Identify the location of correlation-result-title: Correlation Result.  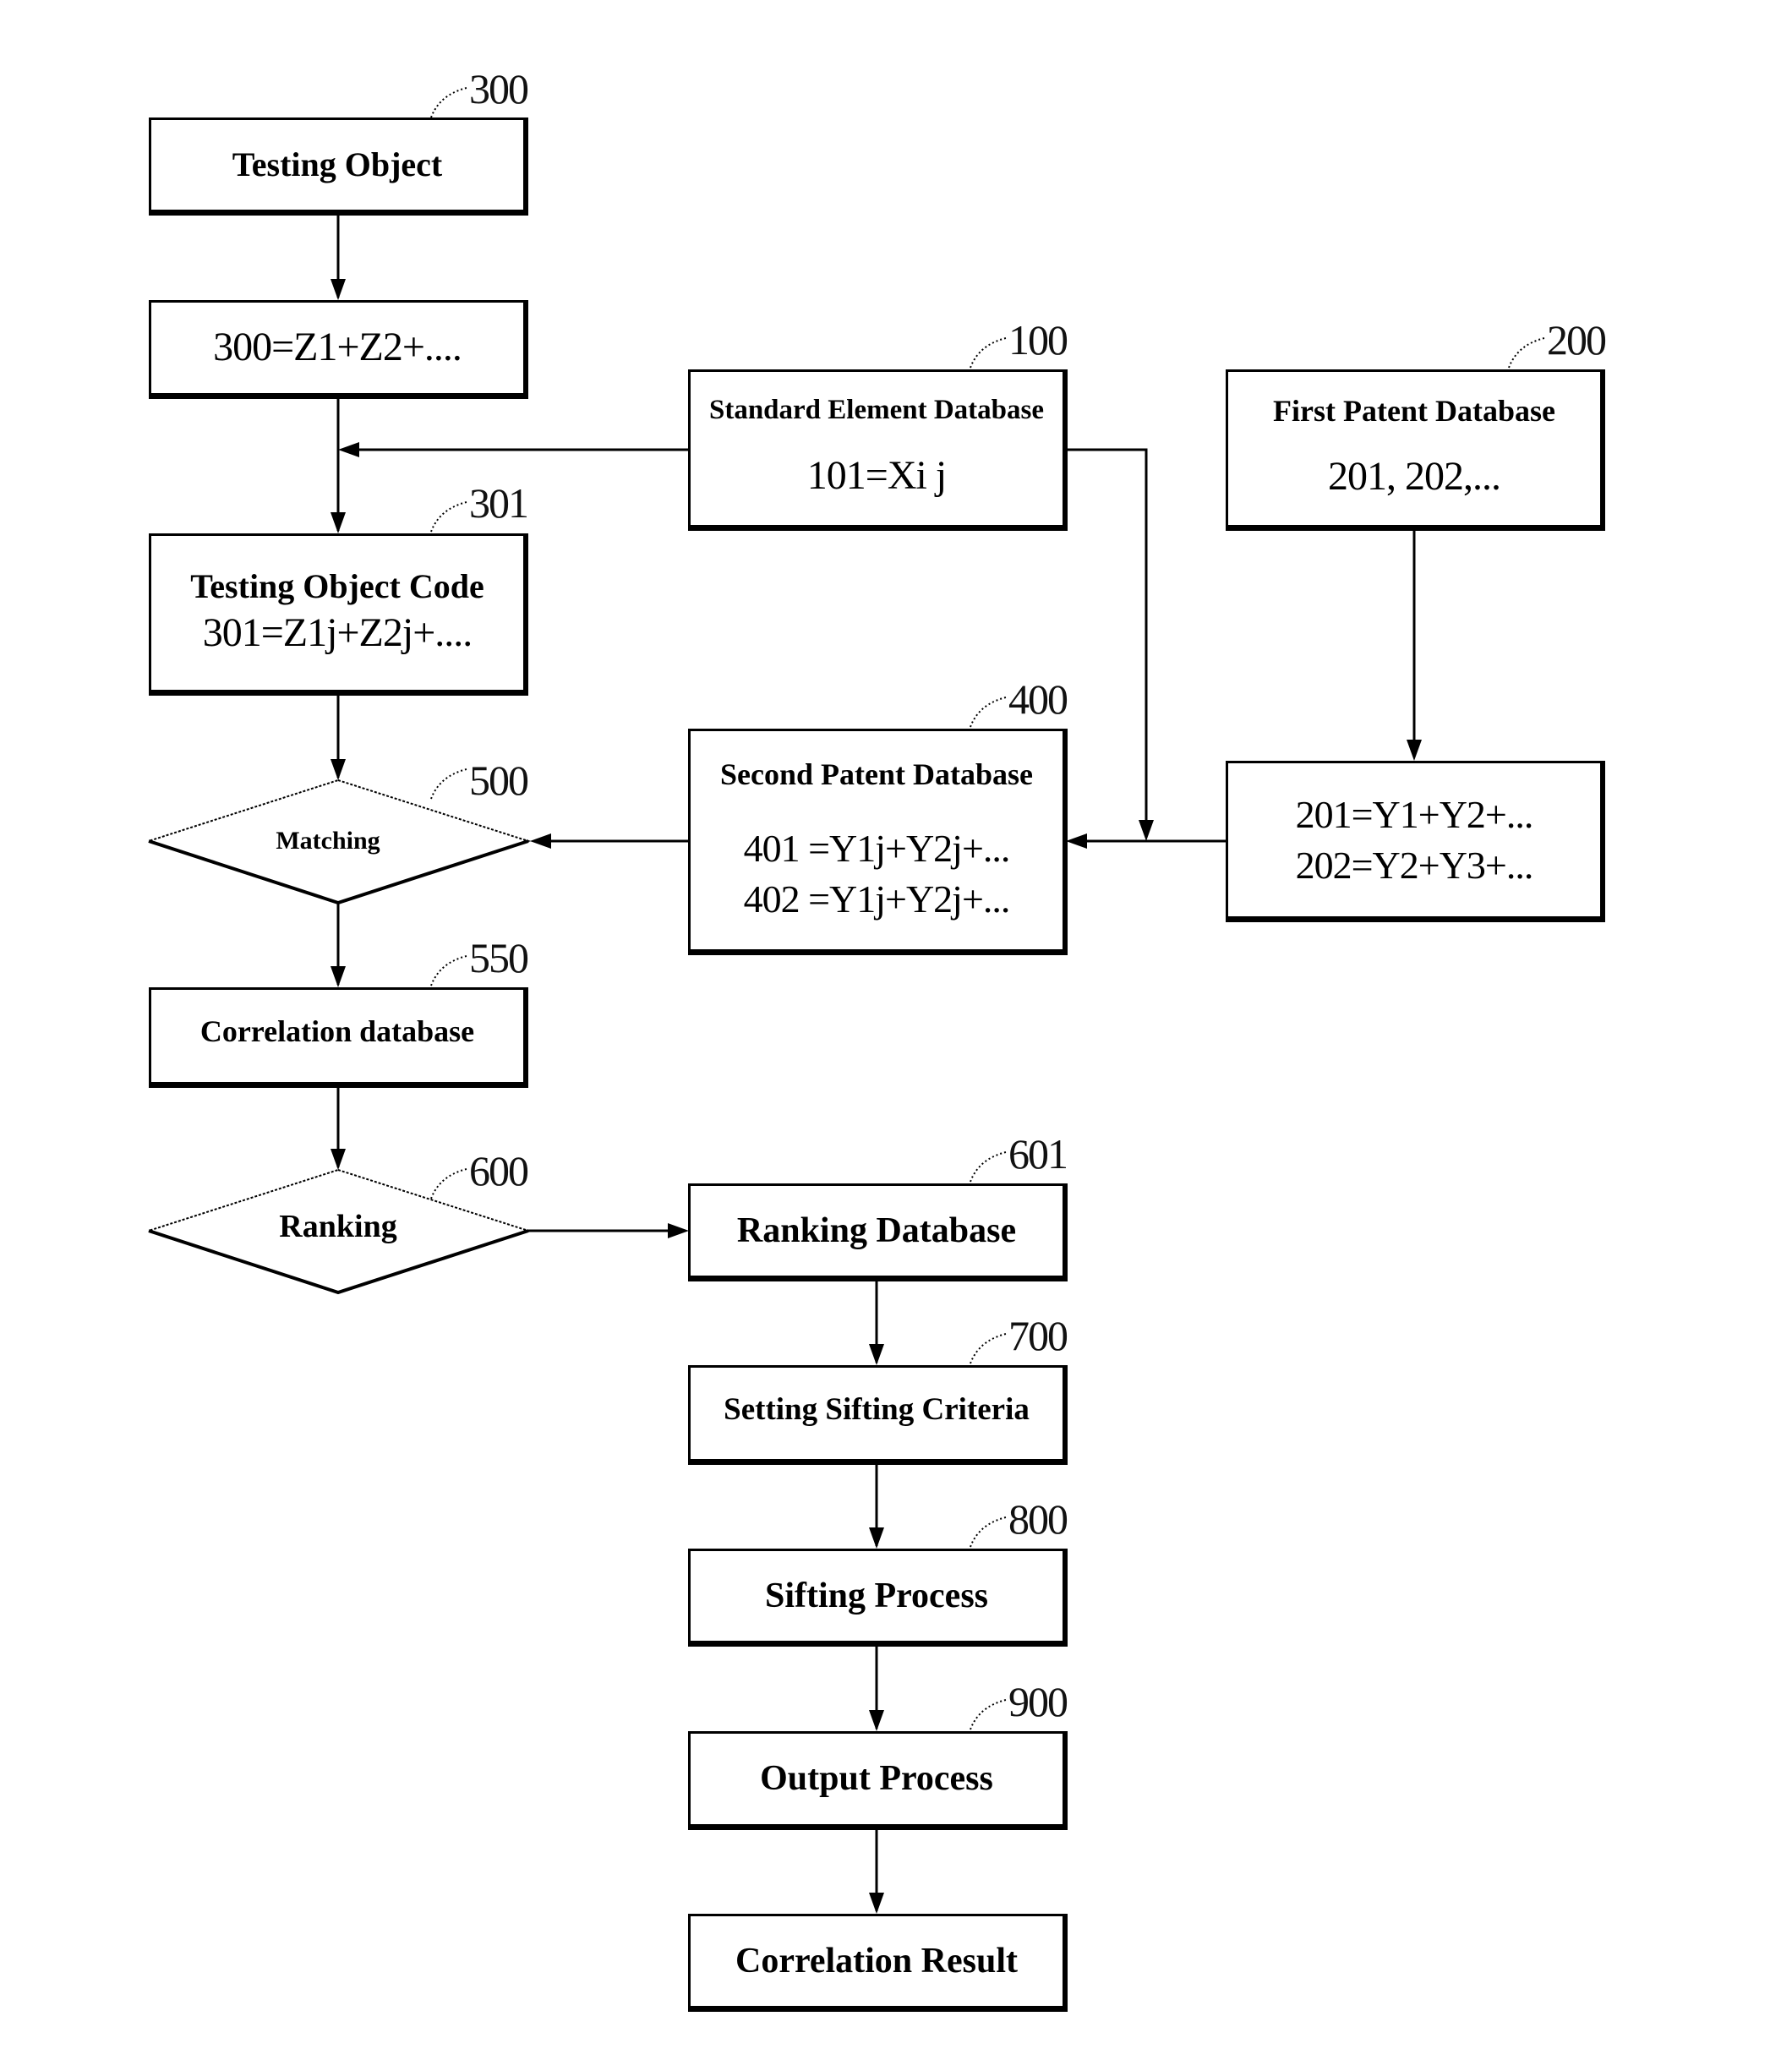
(876, 1961).